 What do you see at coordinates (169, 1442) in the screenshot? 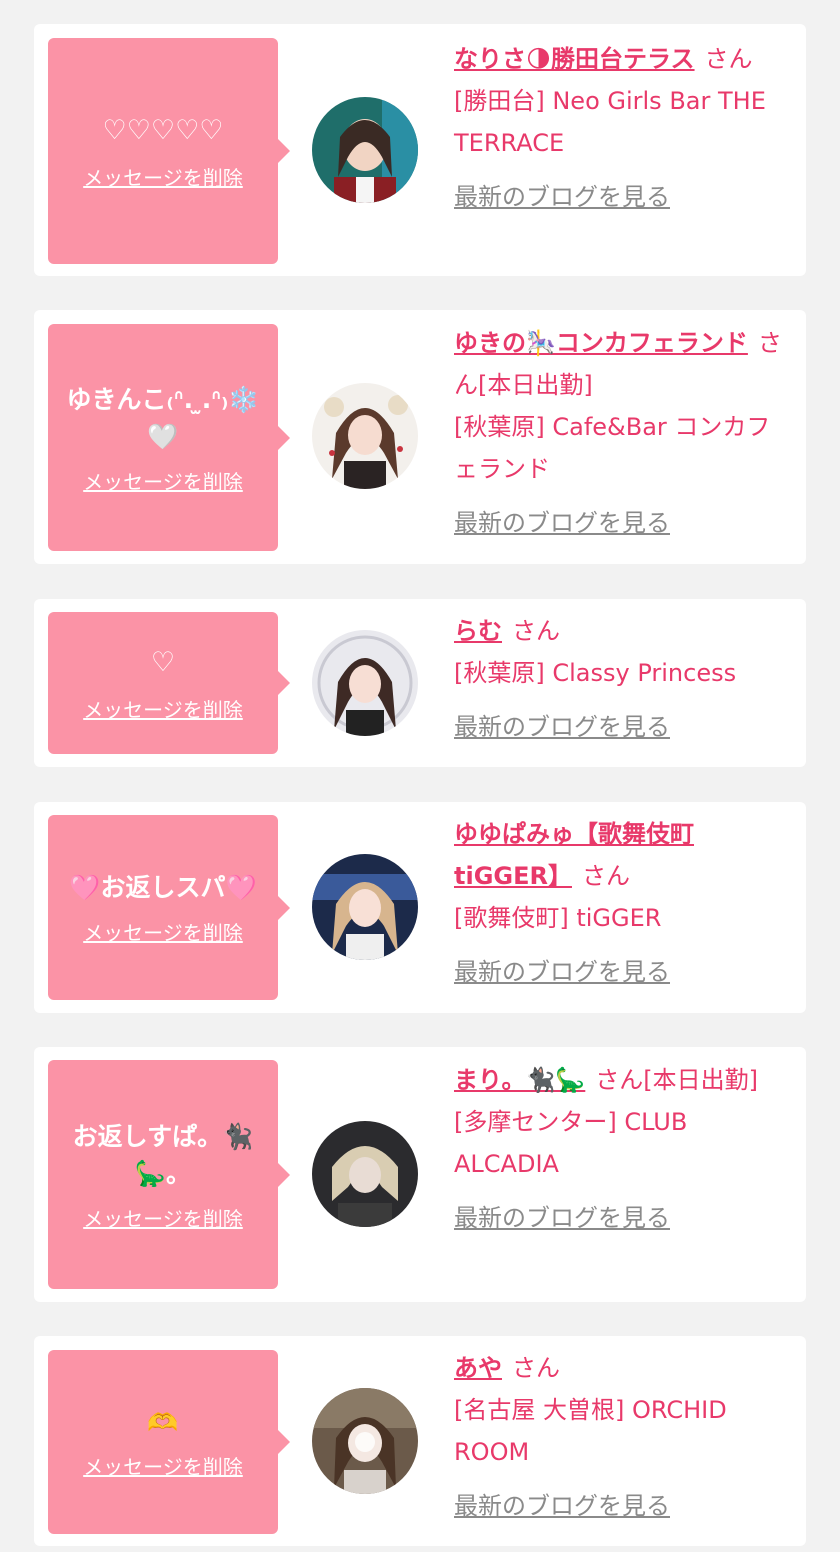
I see `message-bubble: 🫶 メッセージを削除` at bounding box center [169, 1442].